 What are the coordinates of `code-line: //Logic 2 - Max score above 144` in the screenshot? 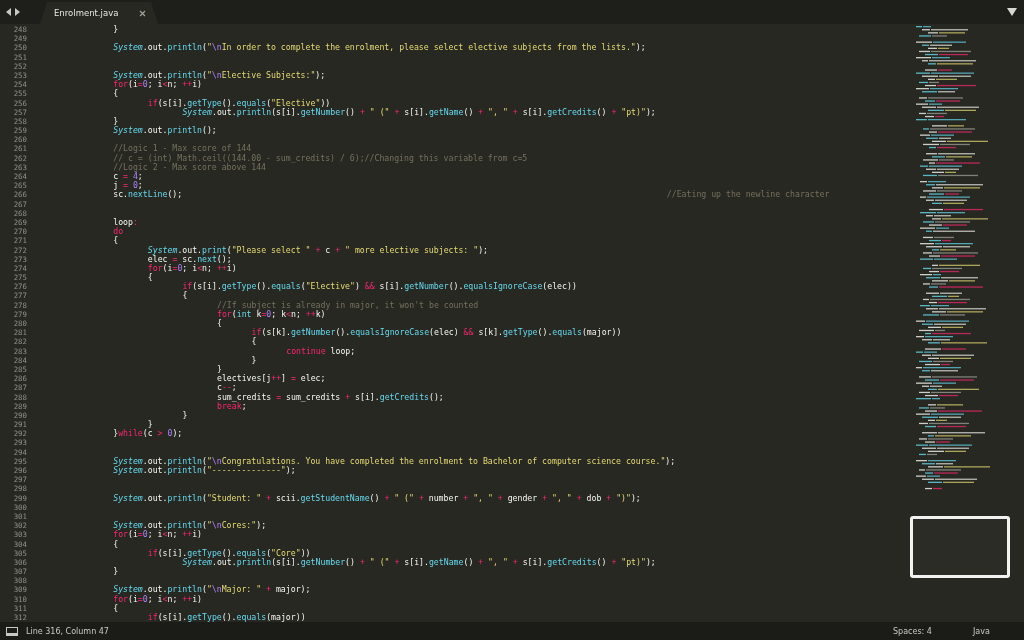 It's located at (189, 167).